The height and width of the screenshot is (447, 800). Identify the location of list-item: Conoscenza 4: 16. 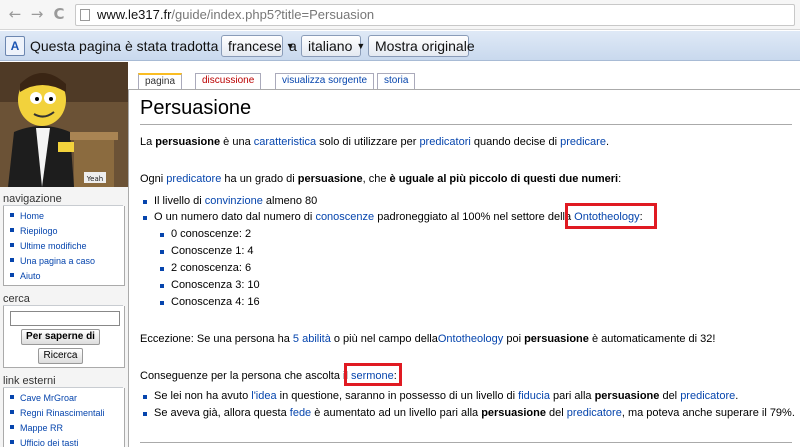
(210, 302).